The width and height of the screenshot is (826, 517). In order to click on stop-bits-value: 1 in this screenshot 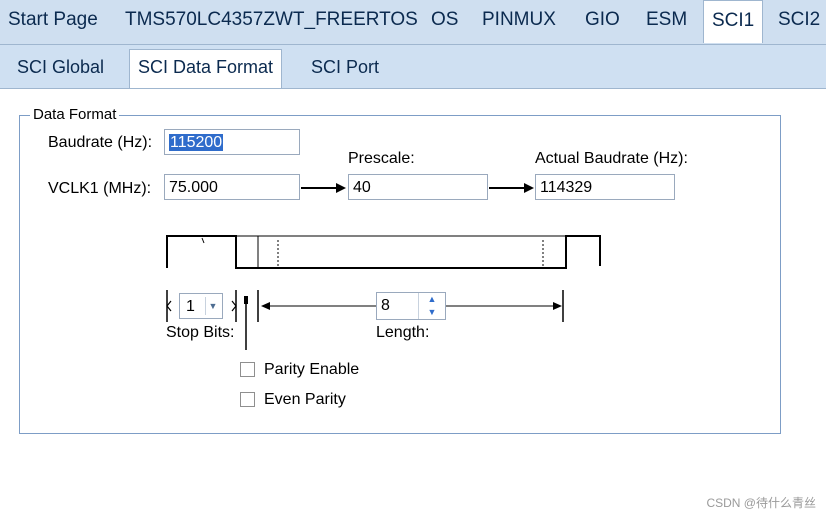, I will do `click(190, 306)`.